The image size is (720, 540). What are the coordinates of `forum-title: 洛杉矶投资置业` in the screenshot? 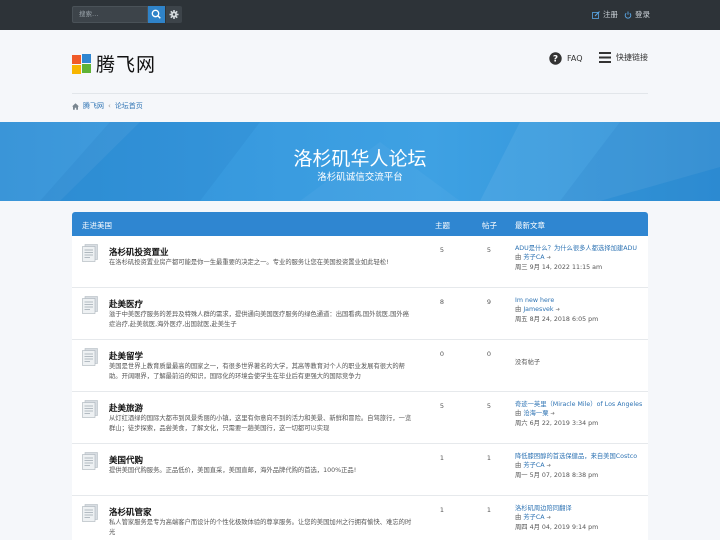 It's located at (139, 252).